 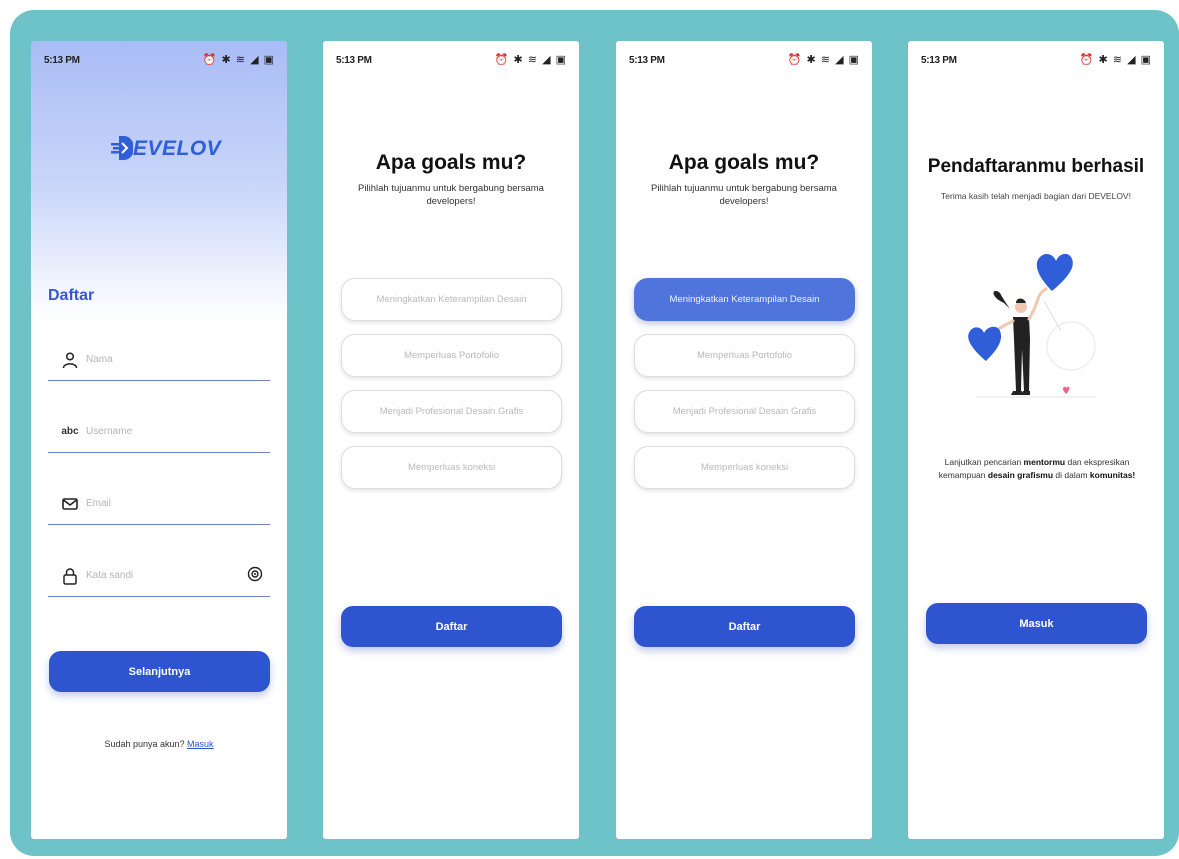 I want to click on desc-bold-community: komunitas!, so click(x=1112, y=475).